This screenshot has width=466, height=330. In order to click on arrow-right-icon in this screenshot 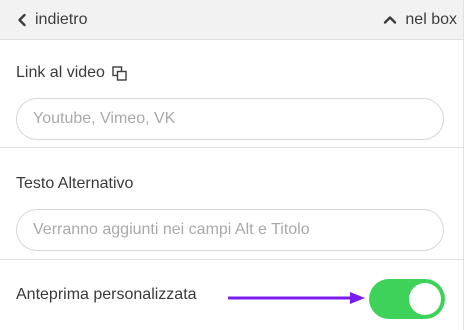, I will do `click(297, 298)`.